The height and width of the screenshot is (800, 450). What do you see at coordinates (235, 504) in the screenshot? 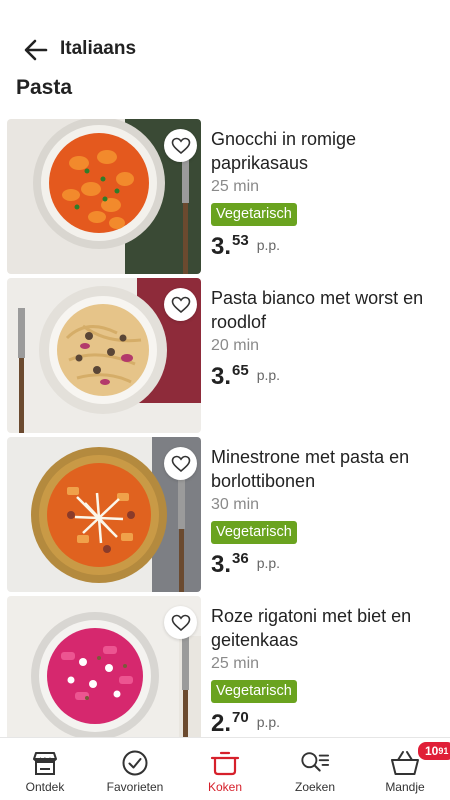
I see `recipe-time: 30 min` at bounding box center [235, 504].